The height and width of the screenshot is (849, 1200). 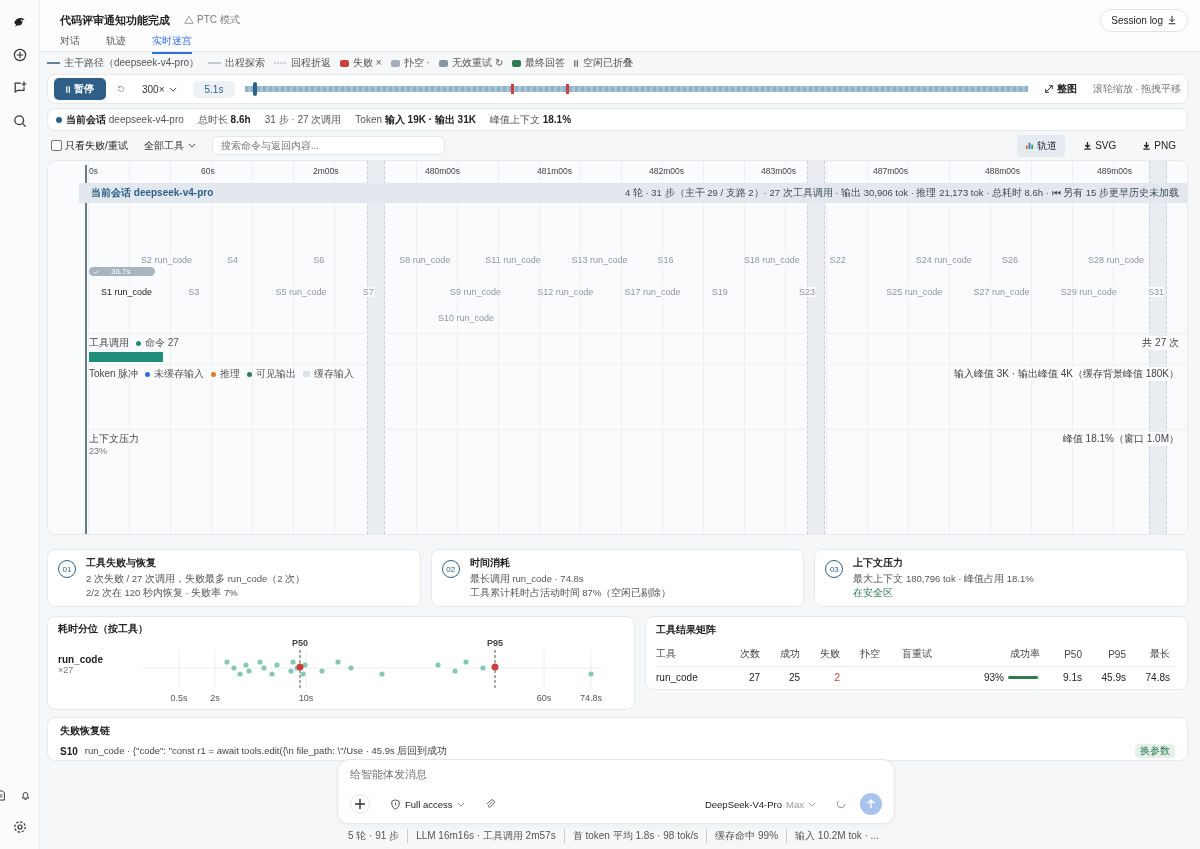 What do you see at coordinates (96, 271) in the screenshot?
I see `check-icon` at bounding box center [96, 271].